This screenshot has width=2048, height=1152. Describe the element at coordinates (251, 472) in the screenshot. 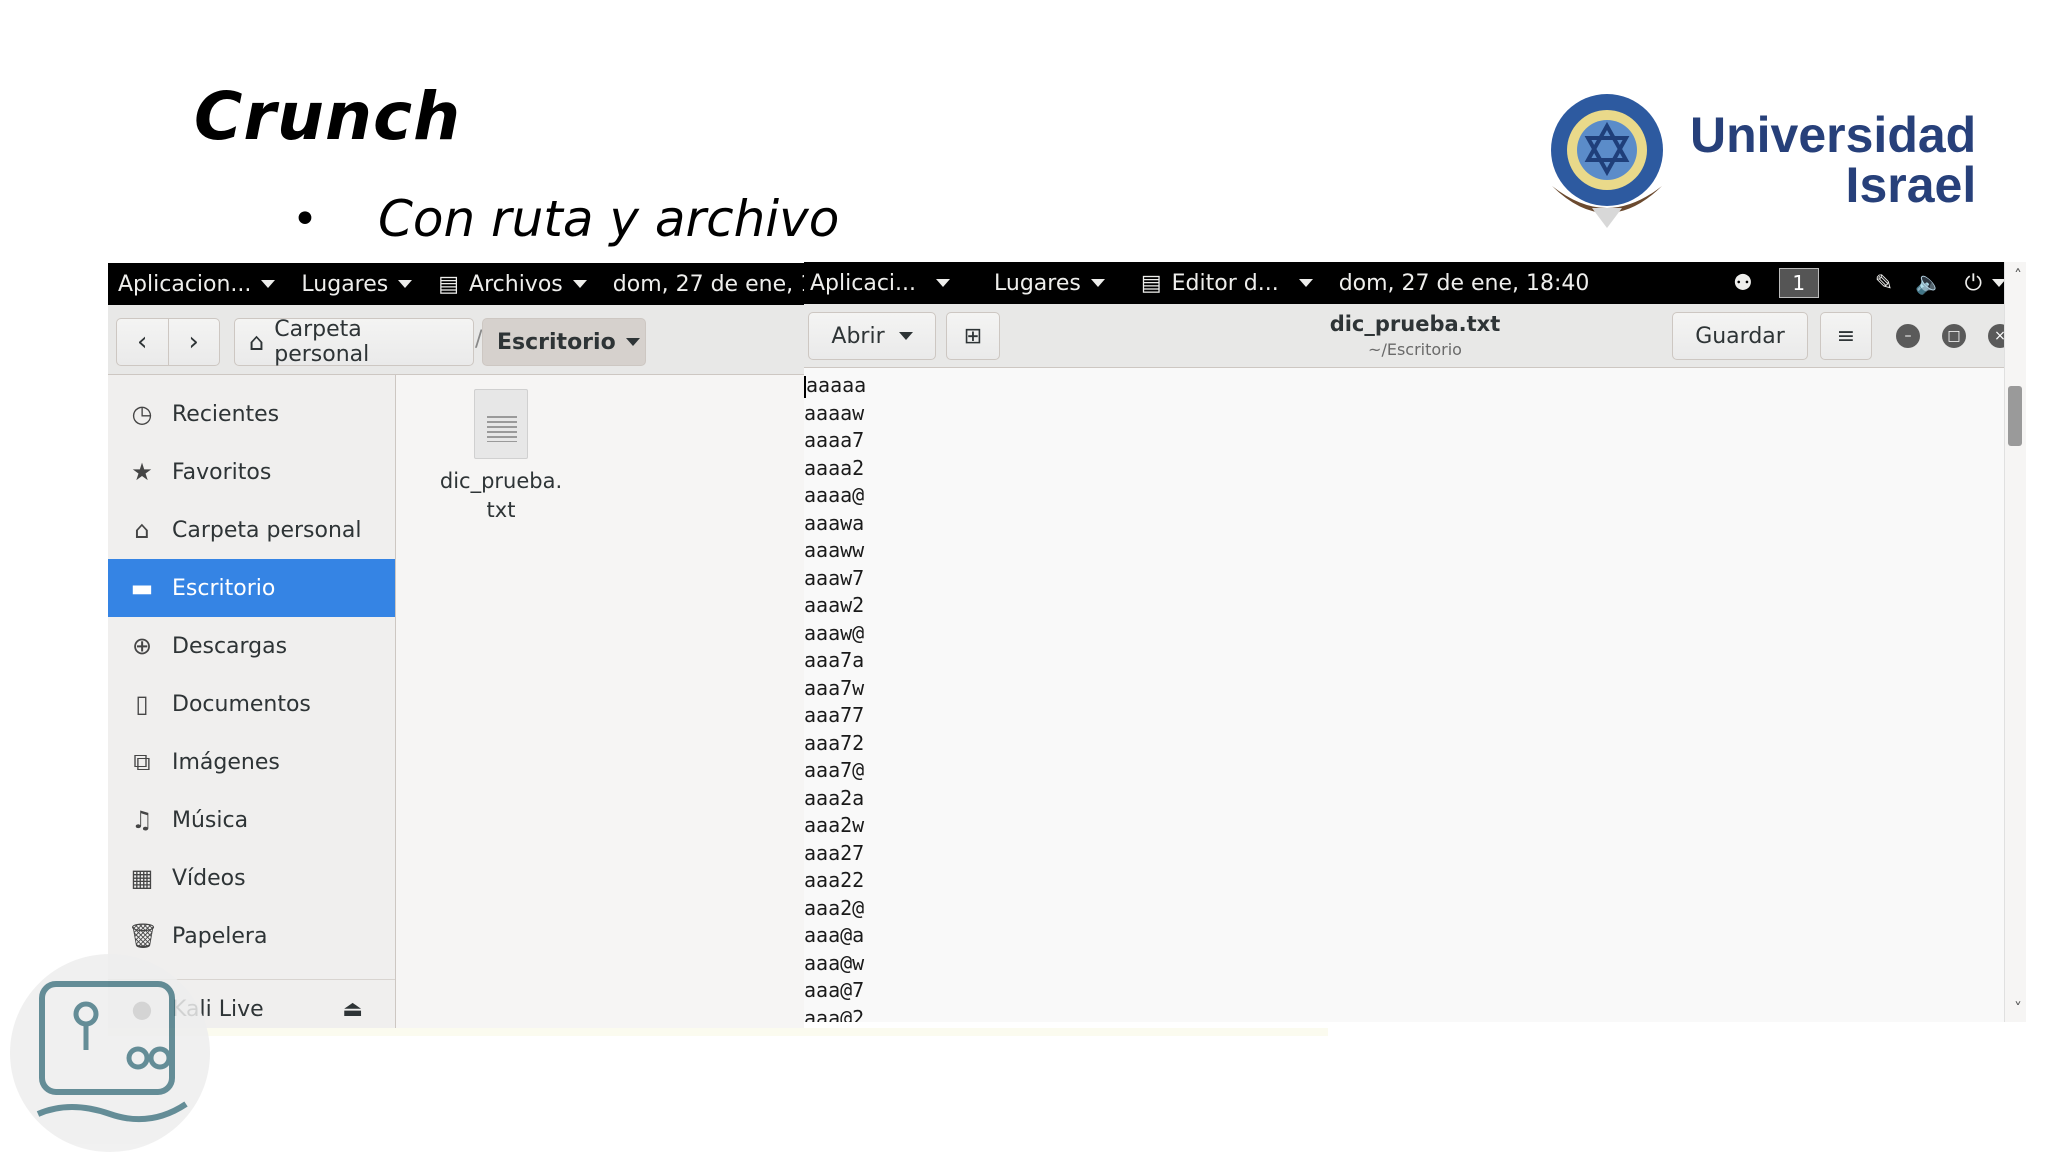

I see `sidebar-item-favoritos: ★ Favoritos` at that location.